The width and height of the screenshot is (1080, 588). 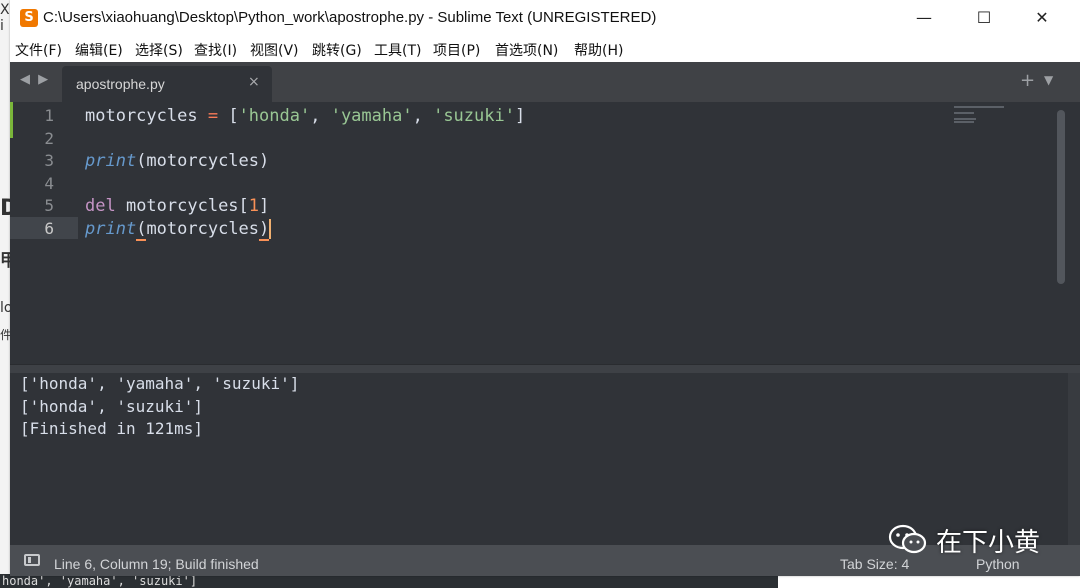 I want to click on code-keyword: del, so click(x=100, y=206).